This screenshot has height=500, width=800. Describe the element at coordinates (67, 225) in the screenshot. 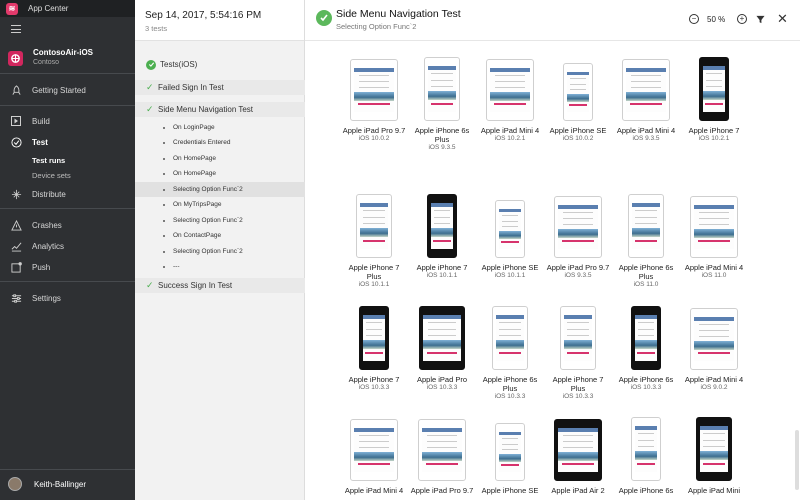

I see `nav-item-crashes: Crashes` at that location.